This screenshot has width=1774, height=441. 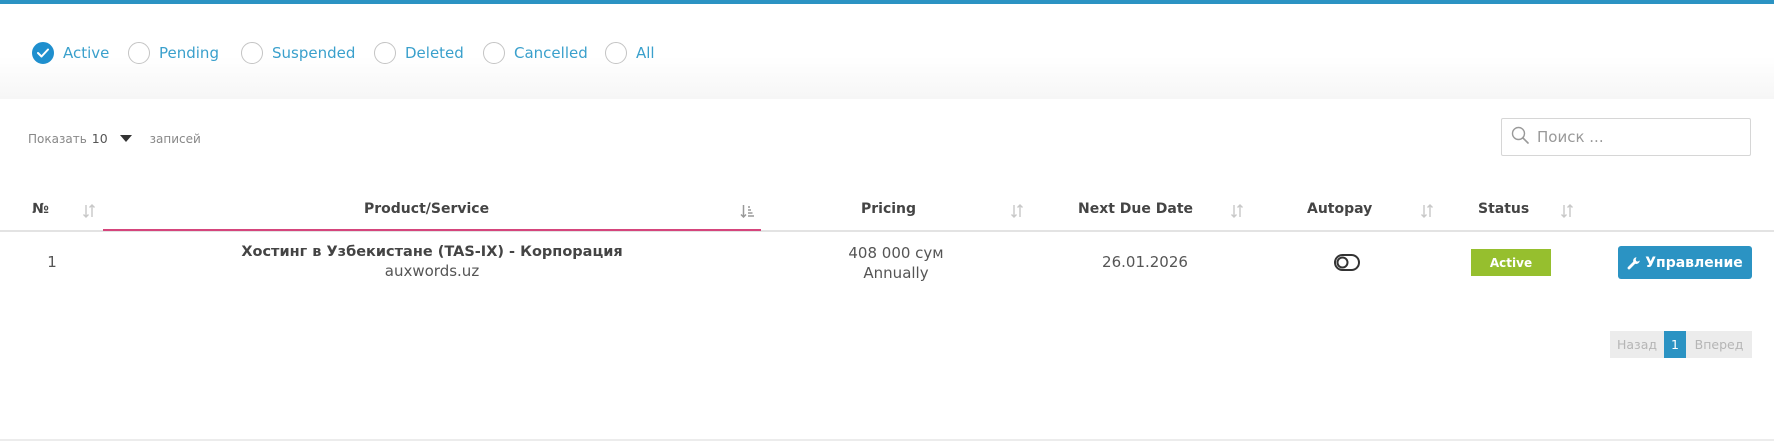 I want to click on filter-label: Deleted, so click(x=434, y=53).